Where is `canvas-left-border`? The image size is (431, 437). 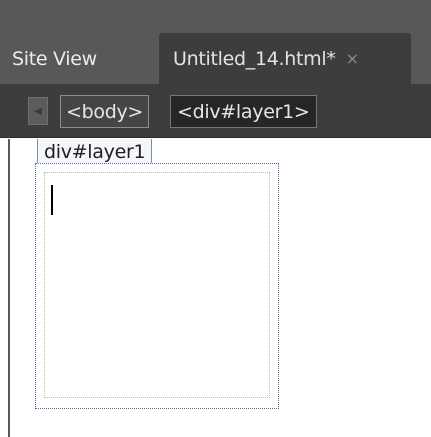 canvas-left-border is located at coordinates (9, 288).